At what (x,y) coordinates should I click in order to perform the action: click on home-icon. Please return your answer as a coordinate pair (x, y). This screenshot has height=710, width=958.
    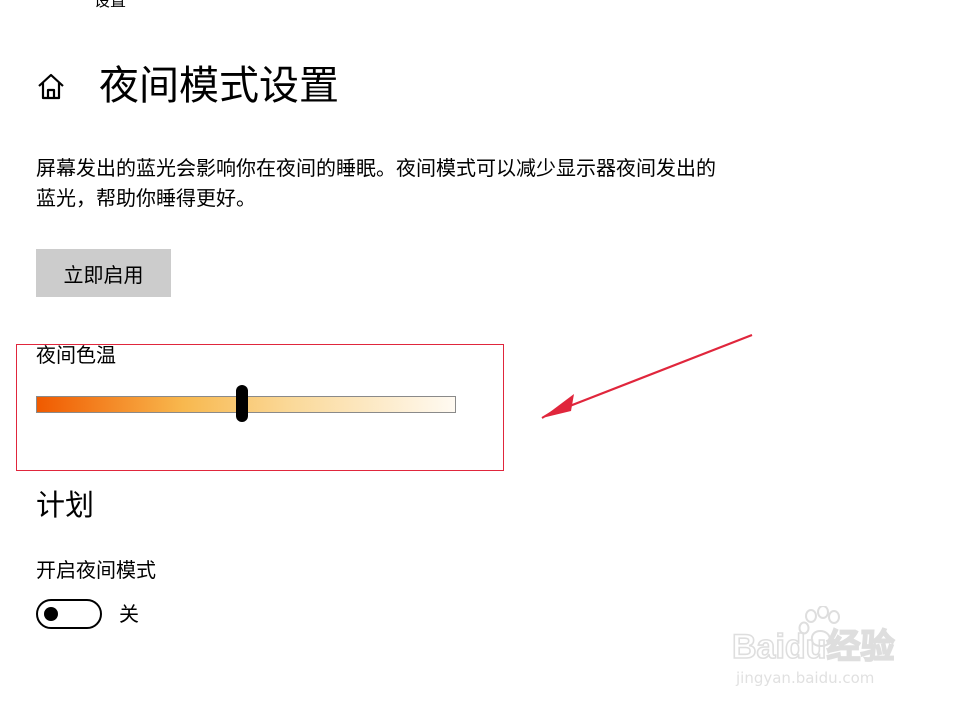
    Looking at the image, I should click on (51, 86).